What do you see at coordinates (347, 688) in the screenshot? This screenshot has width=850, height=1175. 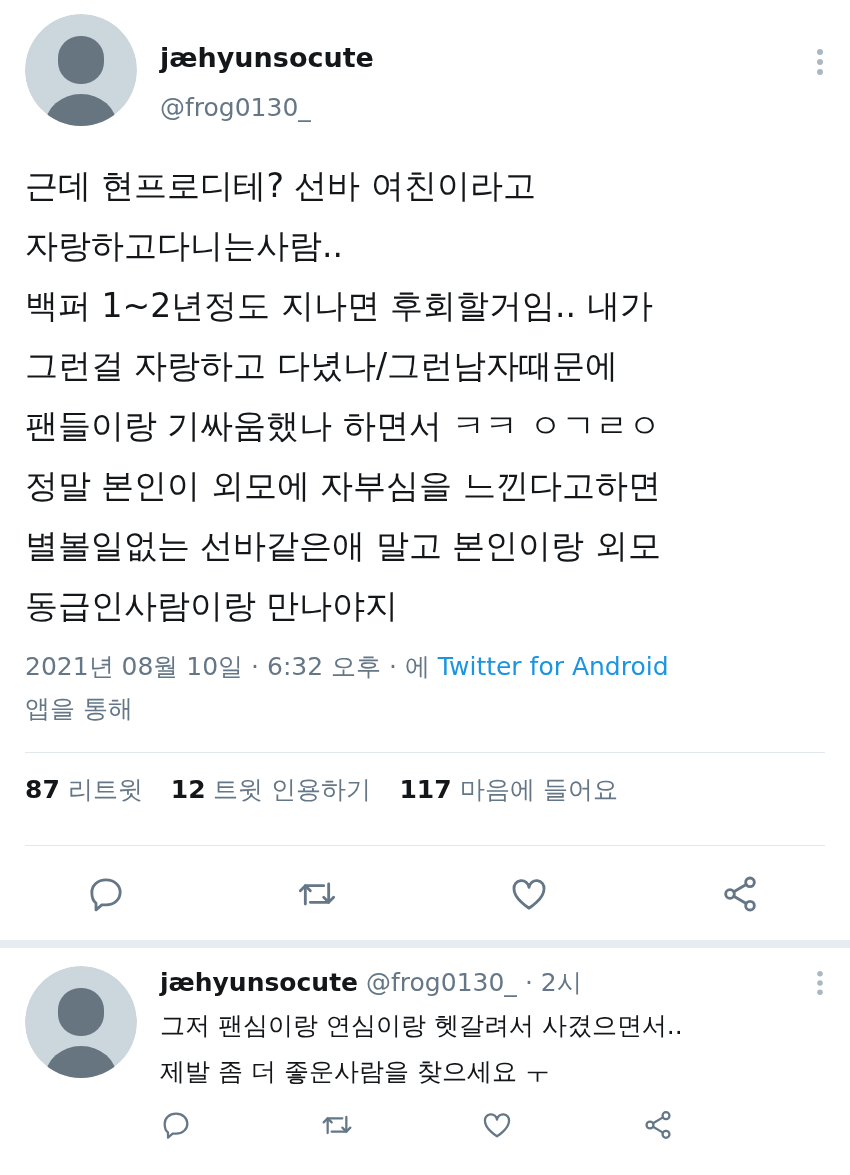 I see `tweet-timestamp: 2021년 08월 10일 · 6:32 오후 · 에 Twitter for Android 앱을 통해` at bounding box center [347, 688].